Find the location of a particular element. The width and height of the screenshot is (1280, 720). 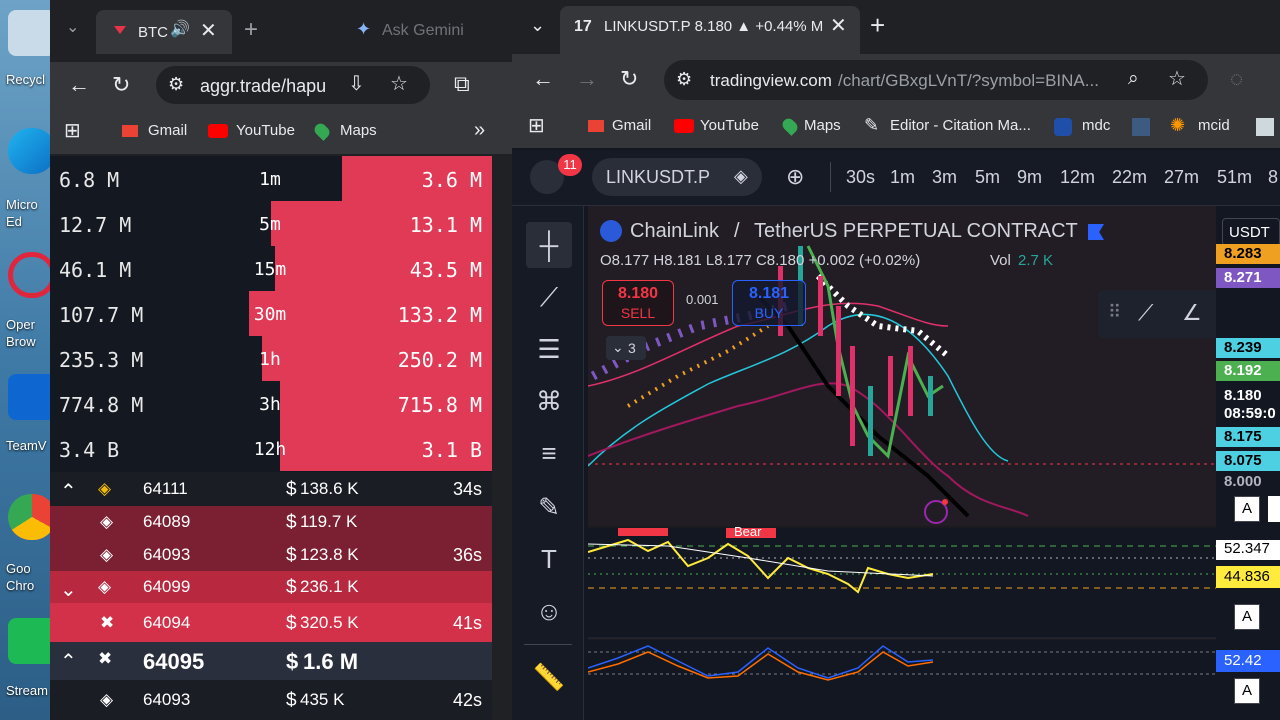

tab-btc: BTC 🔊 ✕ is located at coordinates (164, 32).